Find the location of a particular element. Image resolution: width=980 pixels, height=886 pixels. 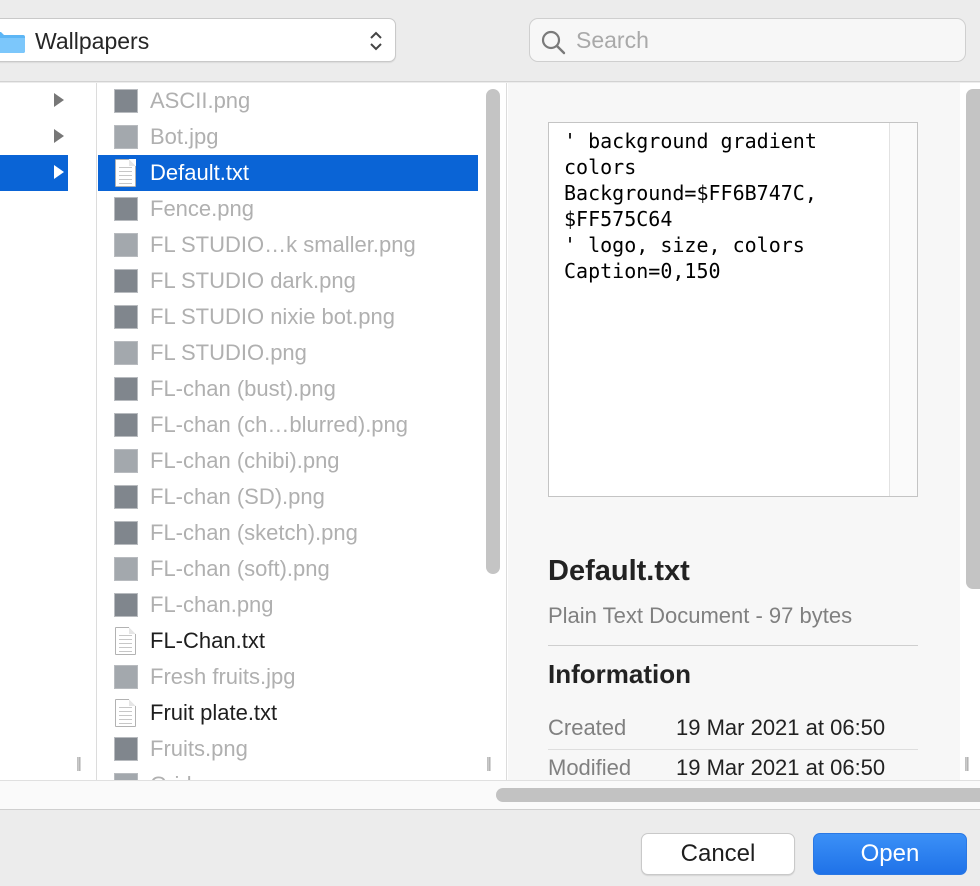

info-row-created: Created 19 Mar 2021 at 06:50 is located at coordinates (733, 729).